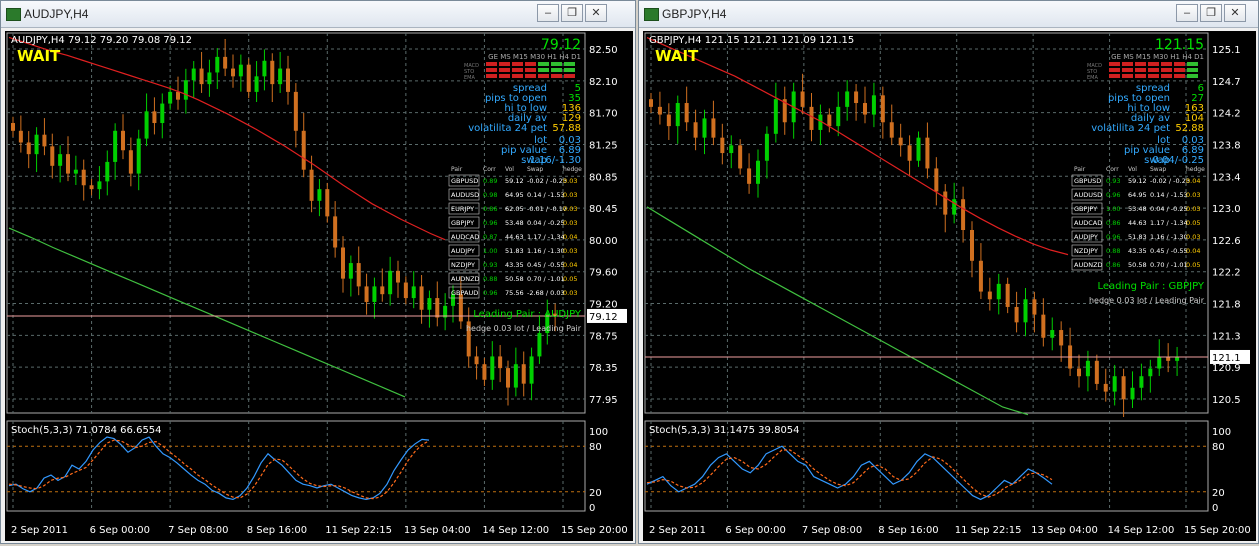 This screenshot has width=1259, height=546. I want to click on time-tick-label: 11 Sep 22:15, so click(988, 530).